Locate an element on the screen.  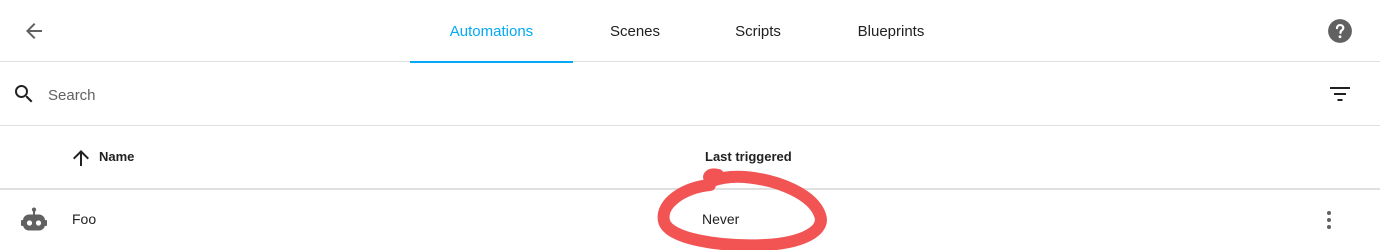
tab-label: Blueprints is located at coordinates (891, 31).